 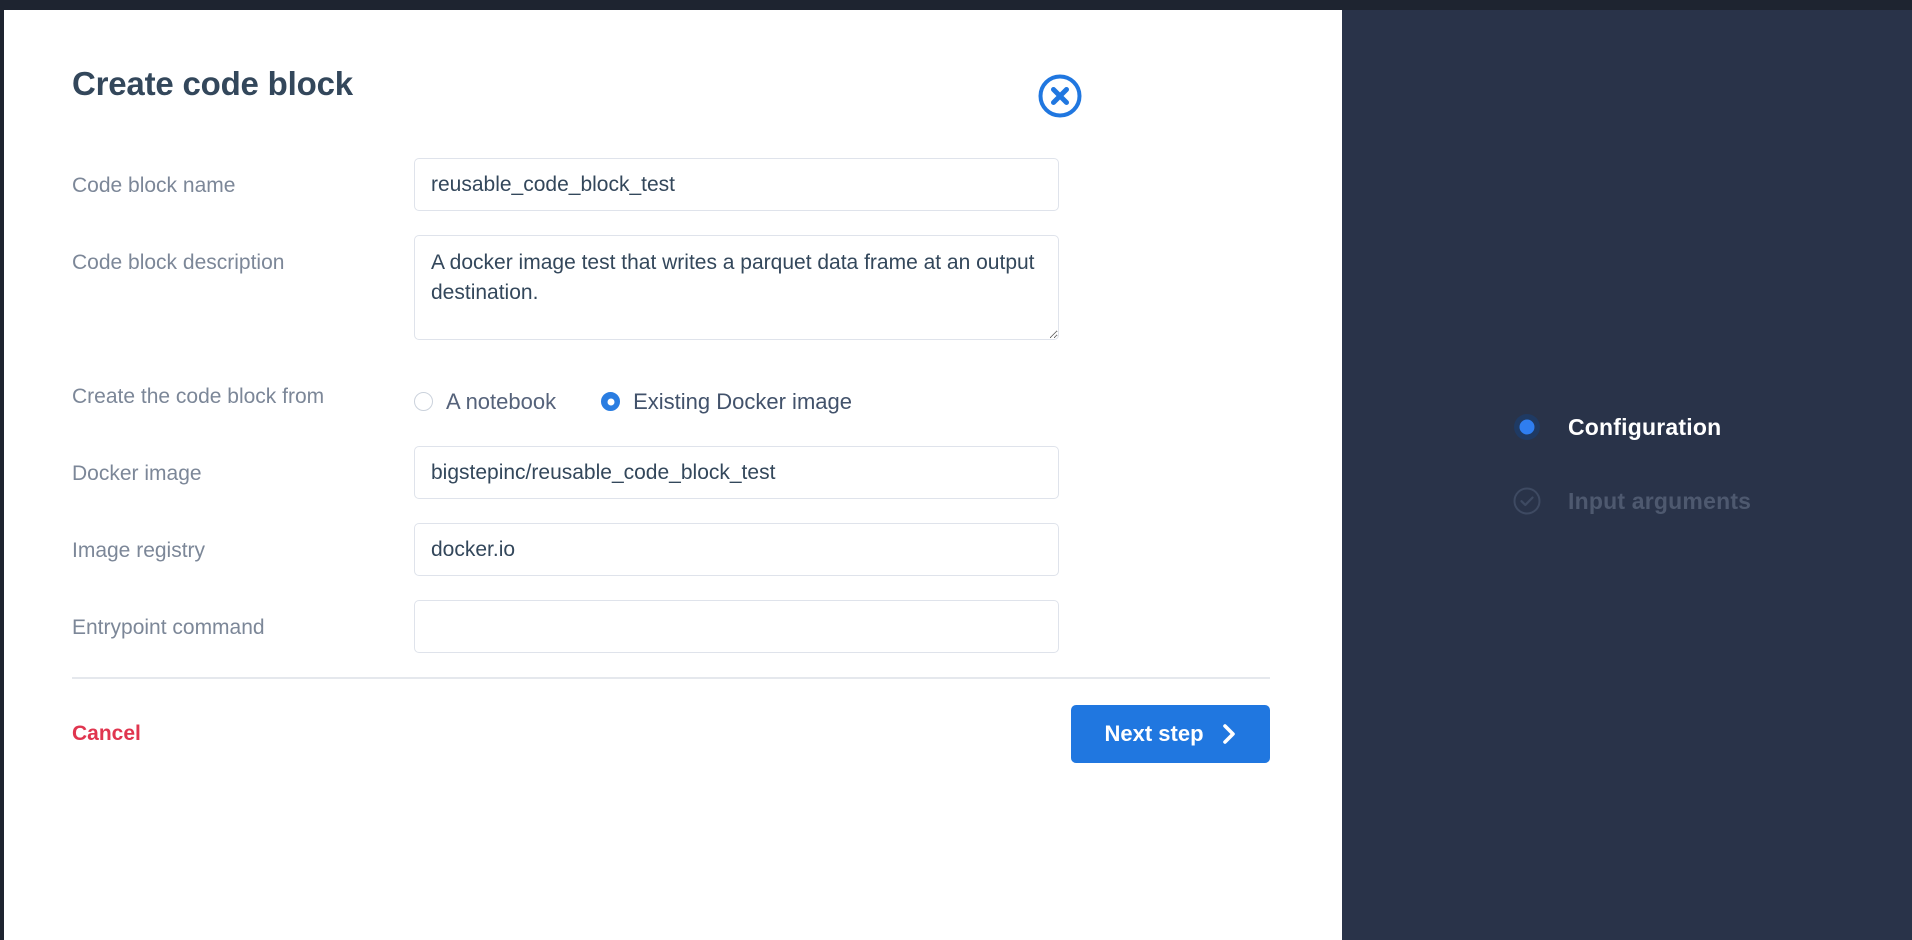 I want to click on create-from-radio-group: A notebook Existing Docker image, so click(x=736, y=395).